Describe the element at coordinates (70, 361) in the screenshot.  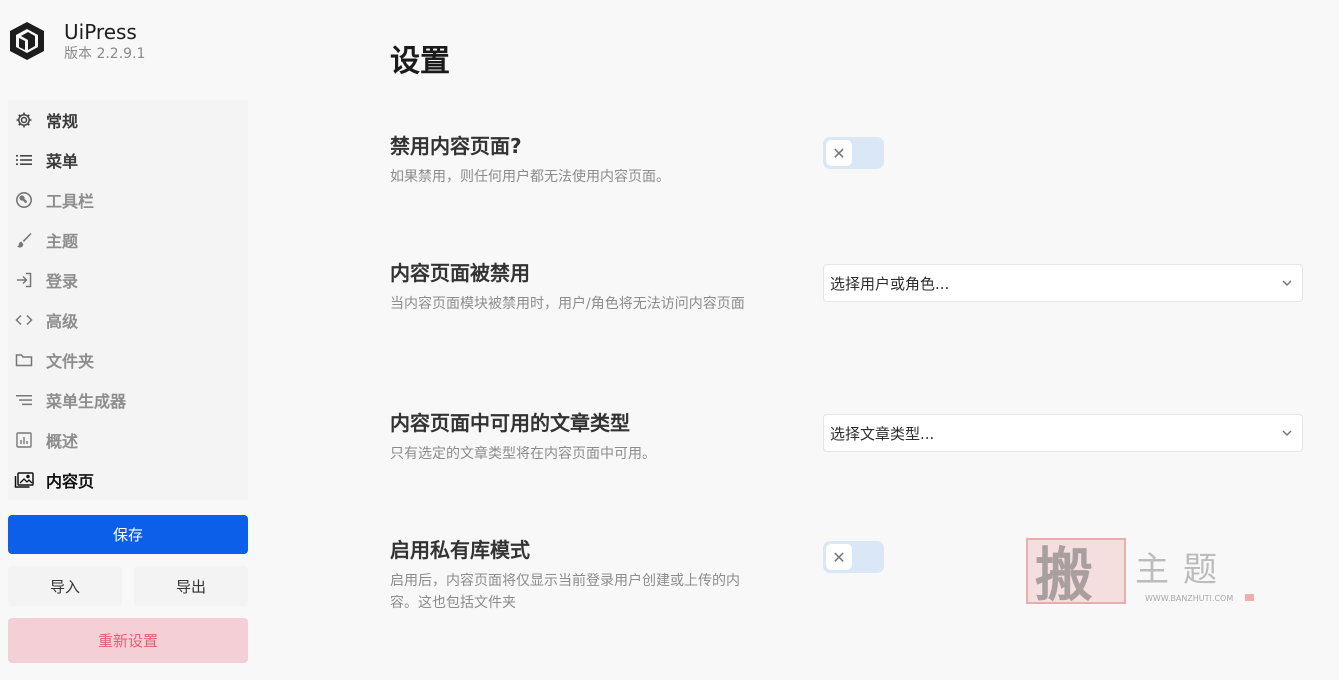
I see `sidebar-item-label: 文件夹` at that location.